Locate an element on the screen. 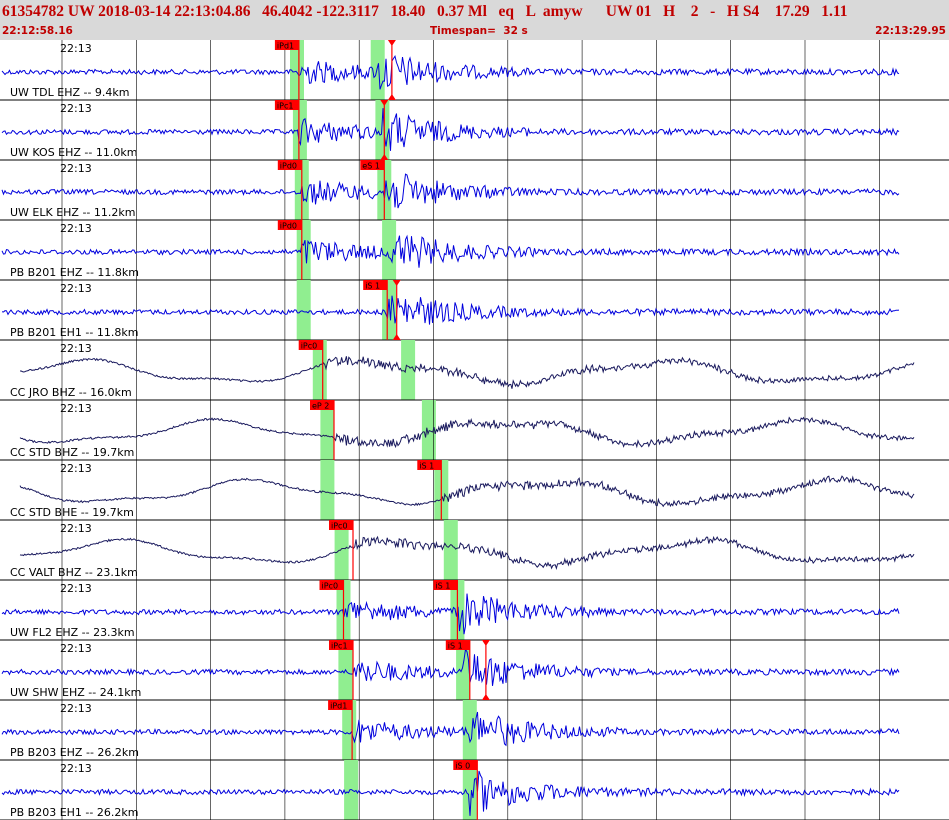 The width and height of the screenshot is (949, 820). station-label: PB B203 EH1 -- 26.2km is located at coordinates (74, 812).